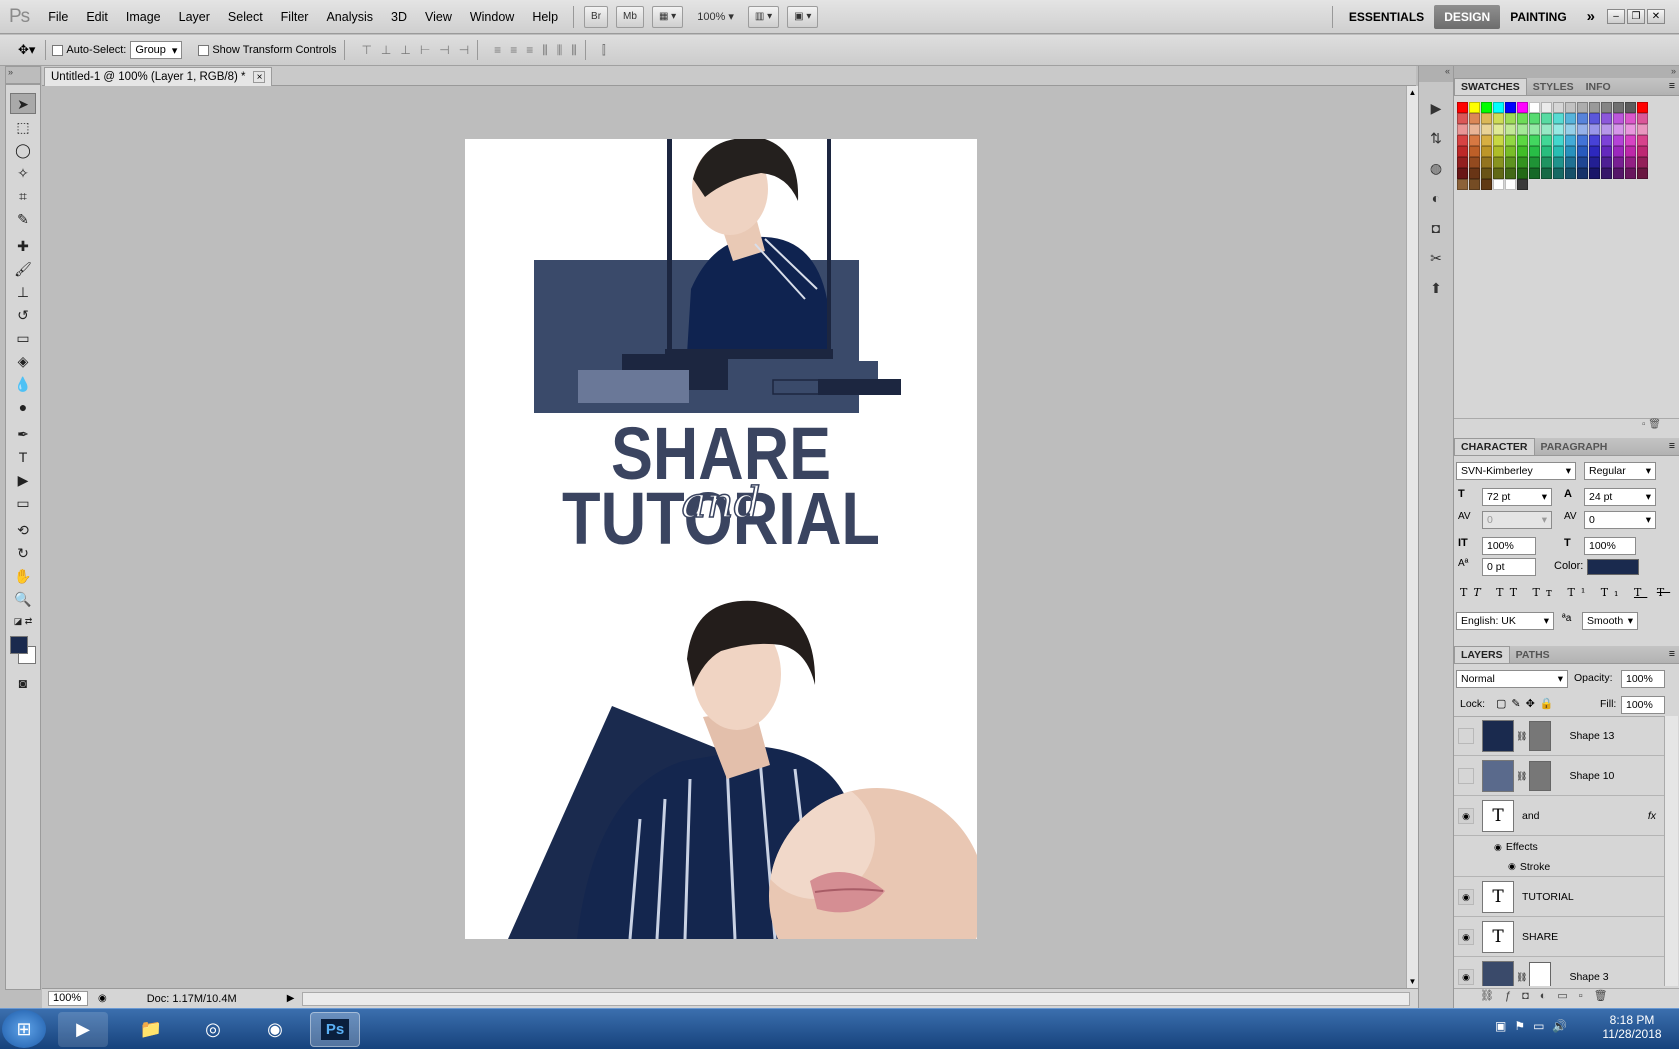 The width and height of the screenshot is (1679, 1049). Describe the element at coordinates (1632, 1027) in the screenshot. I see `clock: 8:18 PM 11/28/2018` at that location.